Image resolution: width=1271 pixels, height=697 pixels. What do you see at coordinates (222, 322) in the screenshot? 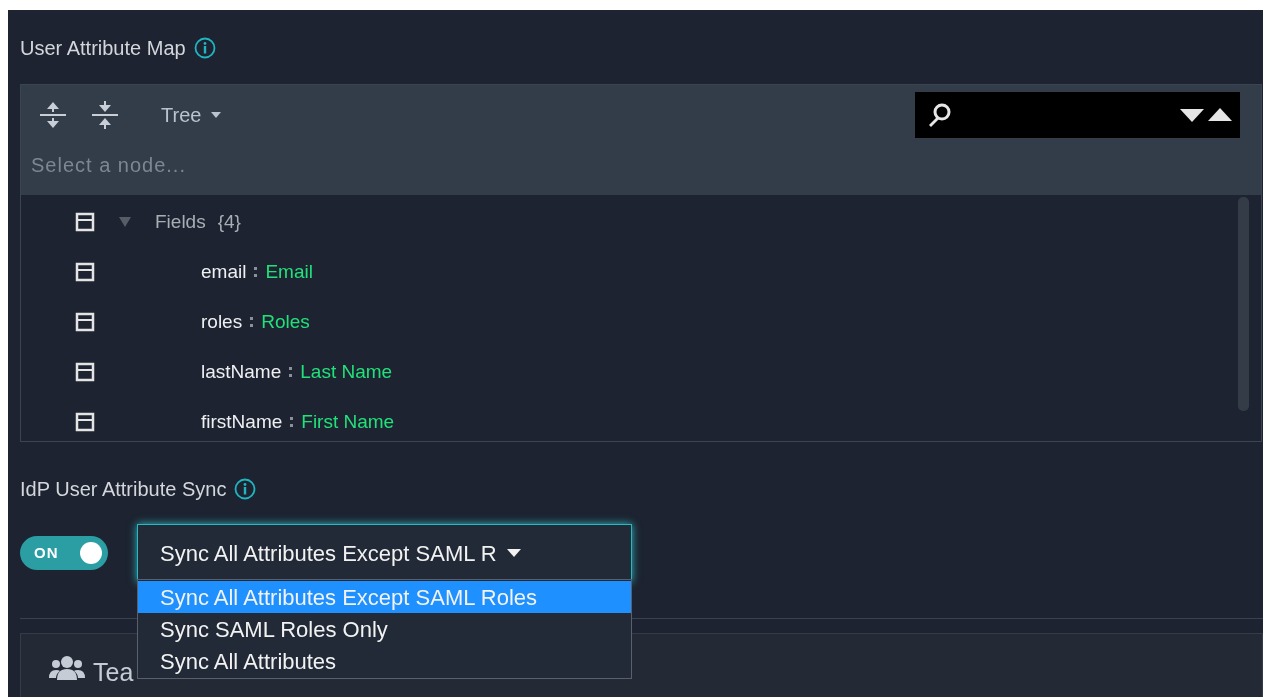
I see `field-key: roles` at bounding box center [222, 322].